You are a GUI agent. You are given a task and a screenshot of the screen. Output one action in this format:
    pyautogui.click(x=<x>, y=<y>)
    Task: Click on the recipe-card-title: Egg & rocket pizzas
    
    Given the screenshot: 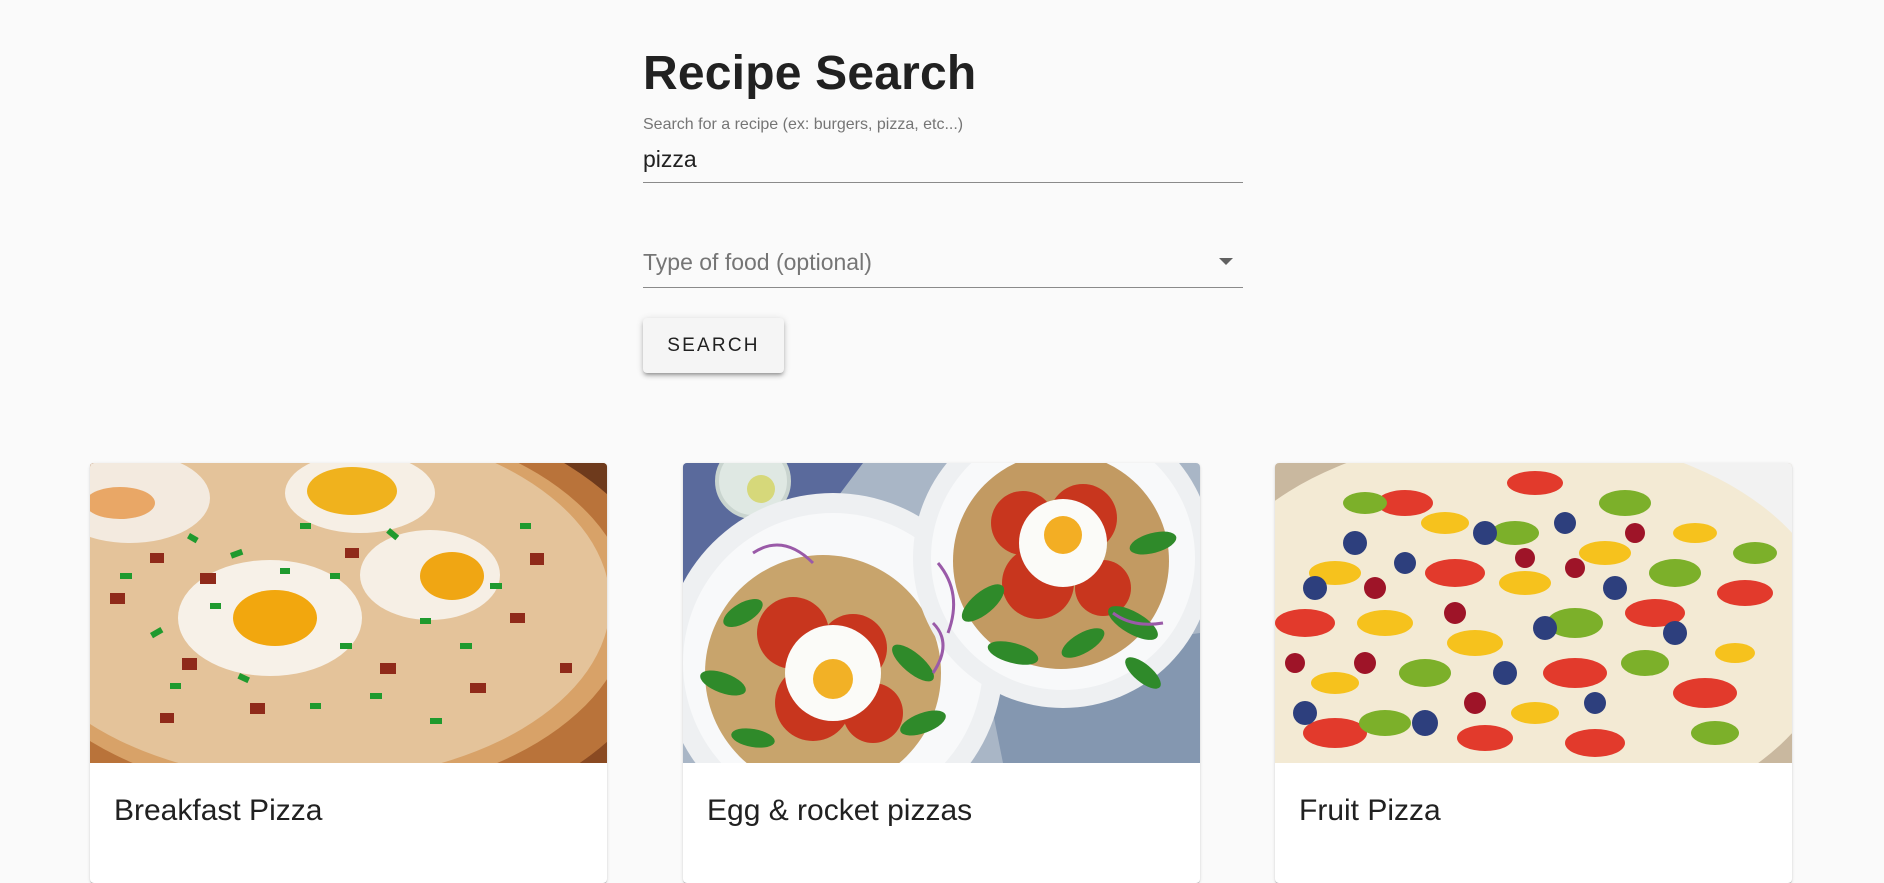 What is the action you would take?
    pyautogui.click(x=840, y=810)
    